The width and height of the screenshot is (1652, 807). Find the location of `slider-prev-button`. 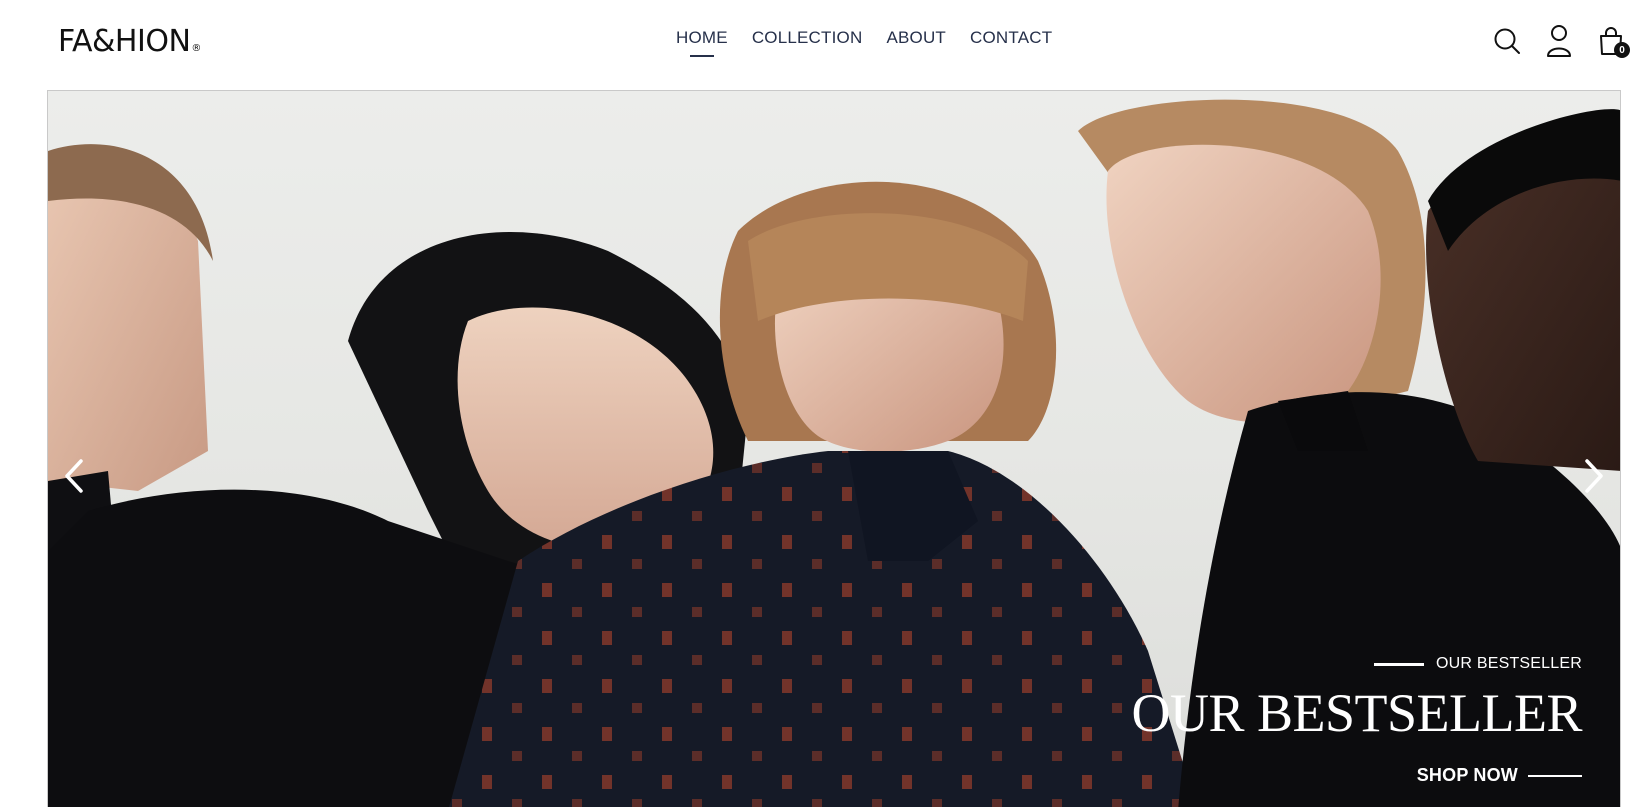

slider-prev-button is located at coordinates (74, 476).